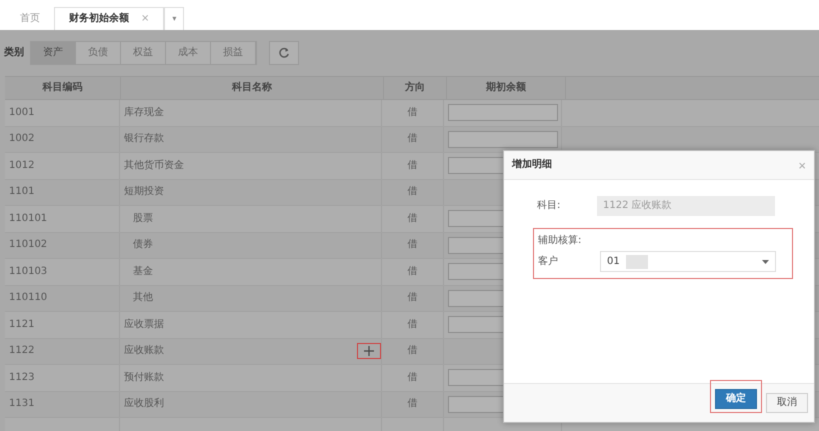 The image size is (819, 431). Describe the element at coordinates (144, 192) in the screenshot. I see `table-cell: 短期投资` at that location.